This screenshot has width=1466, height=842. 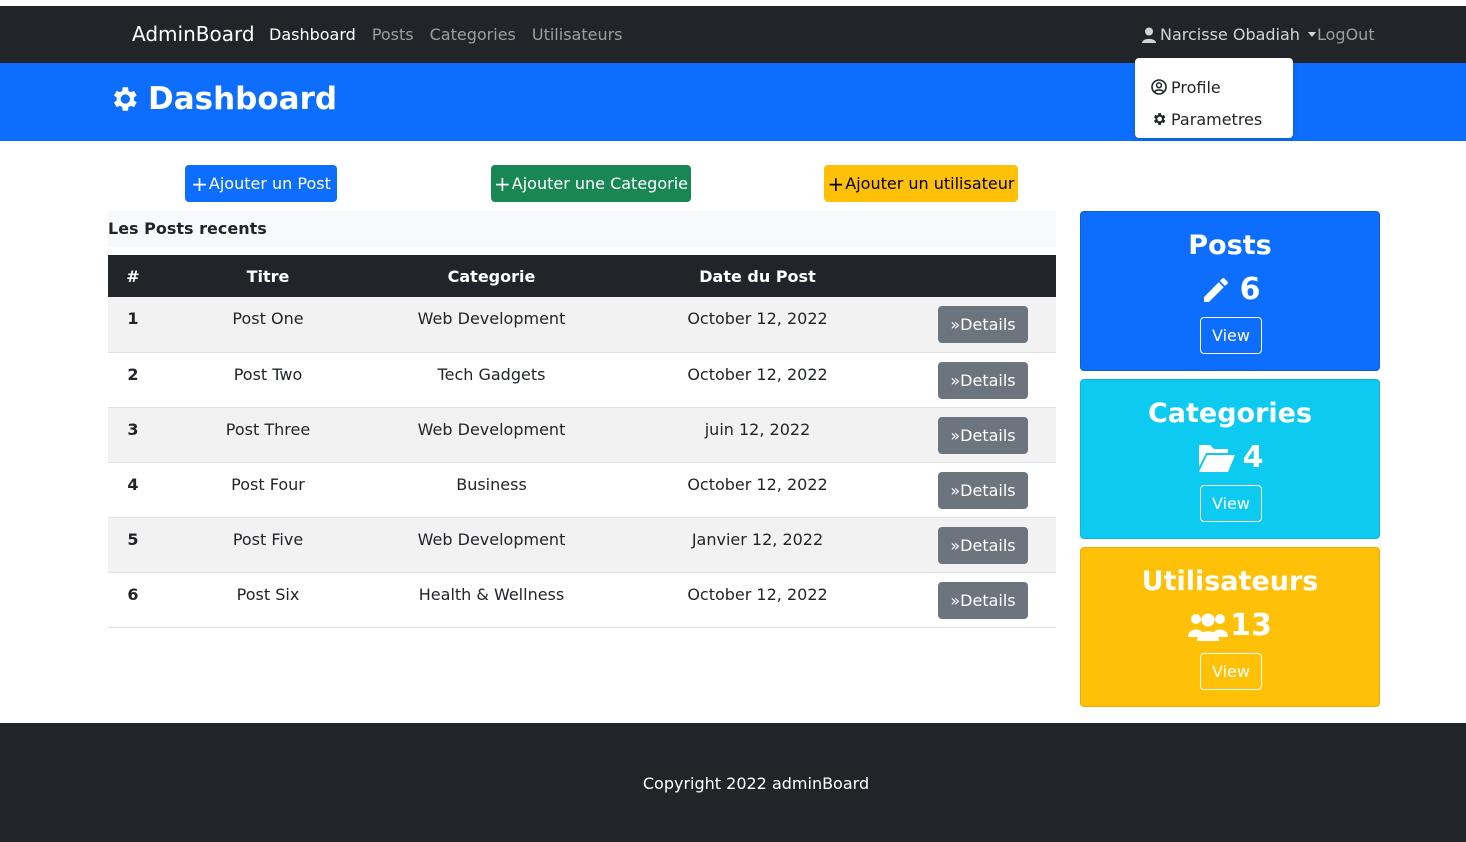 What do you see at coordinates (491, 490) in the screenshot?
I see `row-category: Business` at bounding box center [491, 490].